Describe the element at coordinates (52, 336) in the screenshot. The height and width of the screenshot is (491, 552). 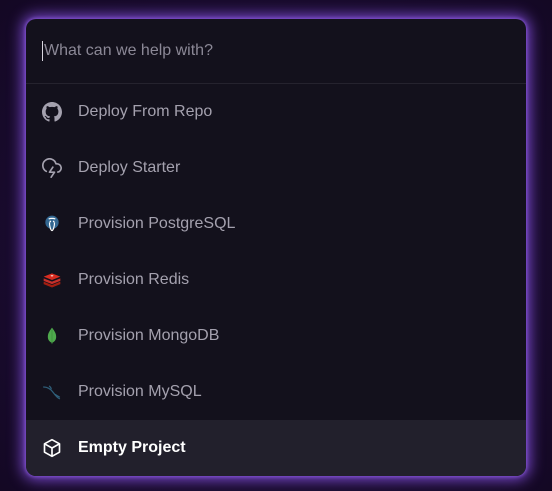
I see `mongodb-icon` at that location.